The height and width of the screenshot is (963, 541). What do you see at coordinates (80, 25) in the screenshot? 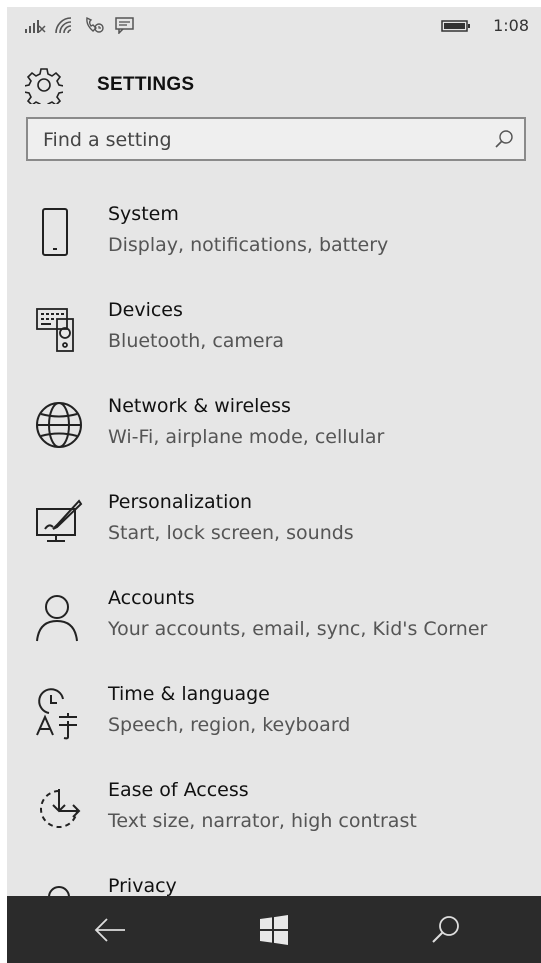
I see `status-icons` at bounding box center [80, 25].